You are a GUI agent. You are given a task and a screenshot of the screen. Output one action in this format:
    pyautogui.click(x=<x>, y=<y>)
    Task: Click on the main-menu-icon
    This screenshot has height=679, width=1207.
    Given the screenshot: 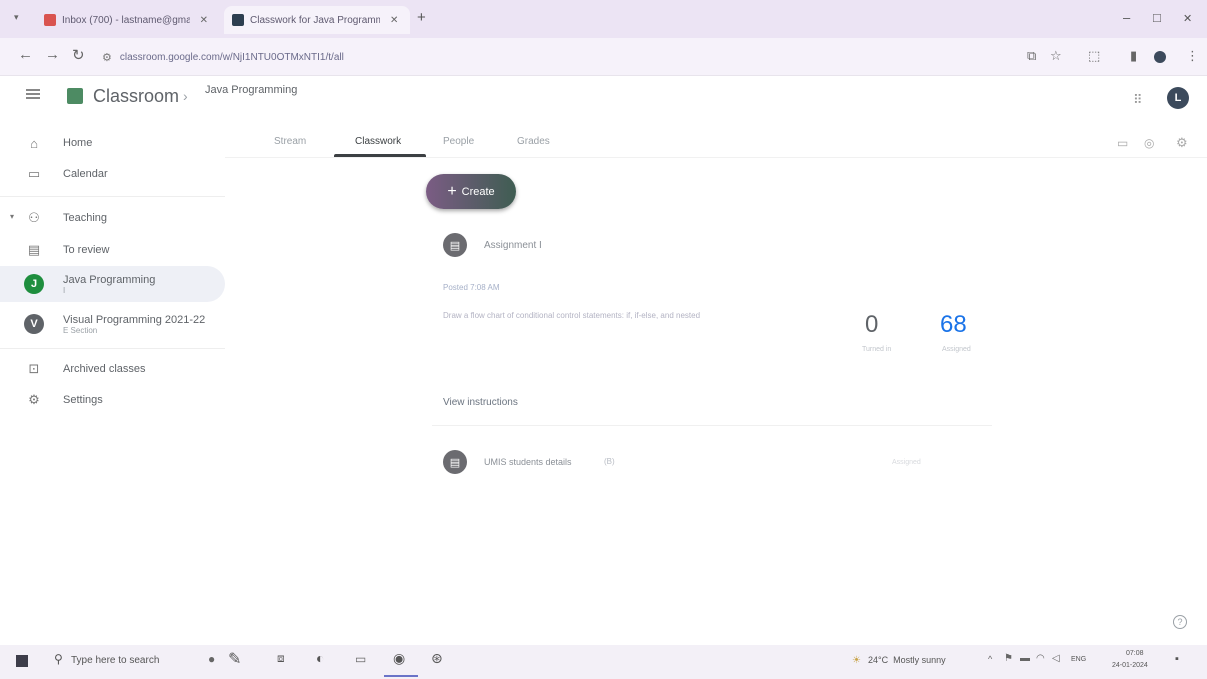 What is the action you would take?
    pyautogui.click(x=33, y=94)
    